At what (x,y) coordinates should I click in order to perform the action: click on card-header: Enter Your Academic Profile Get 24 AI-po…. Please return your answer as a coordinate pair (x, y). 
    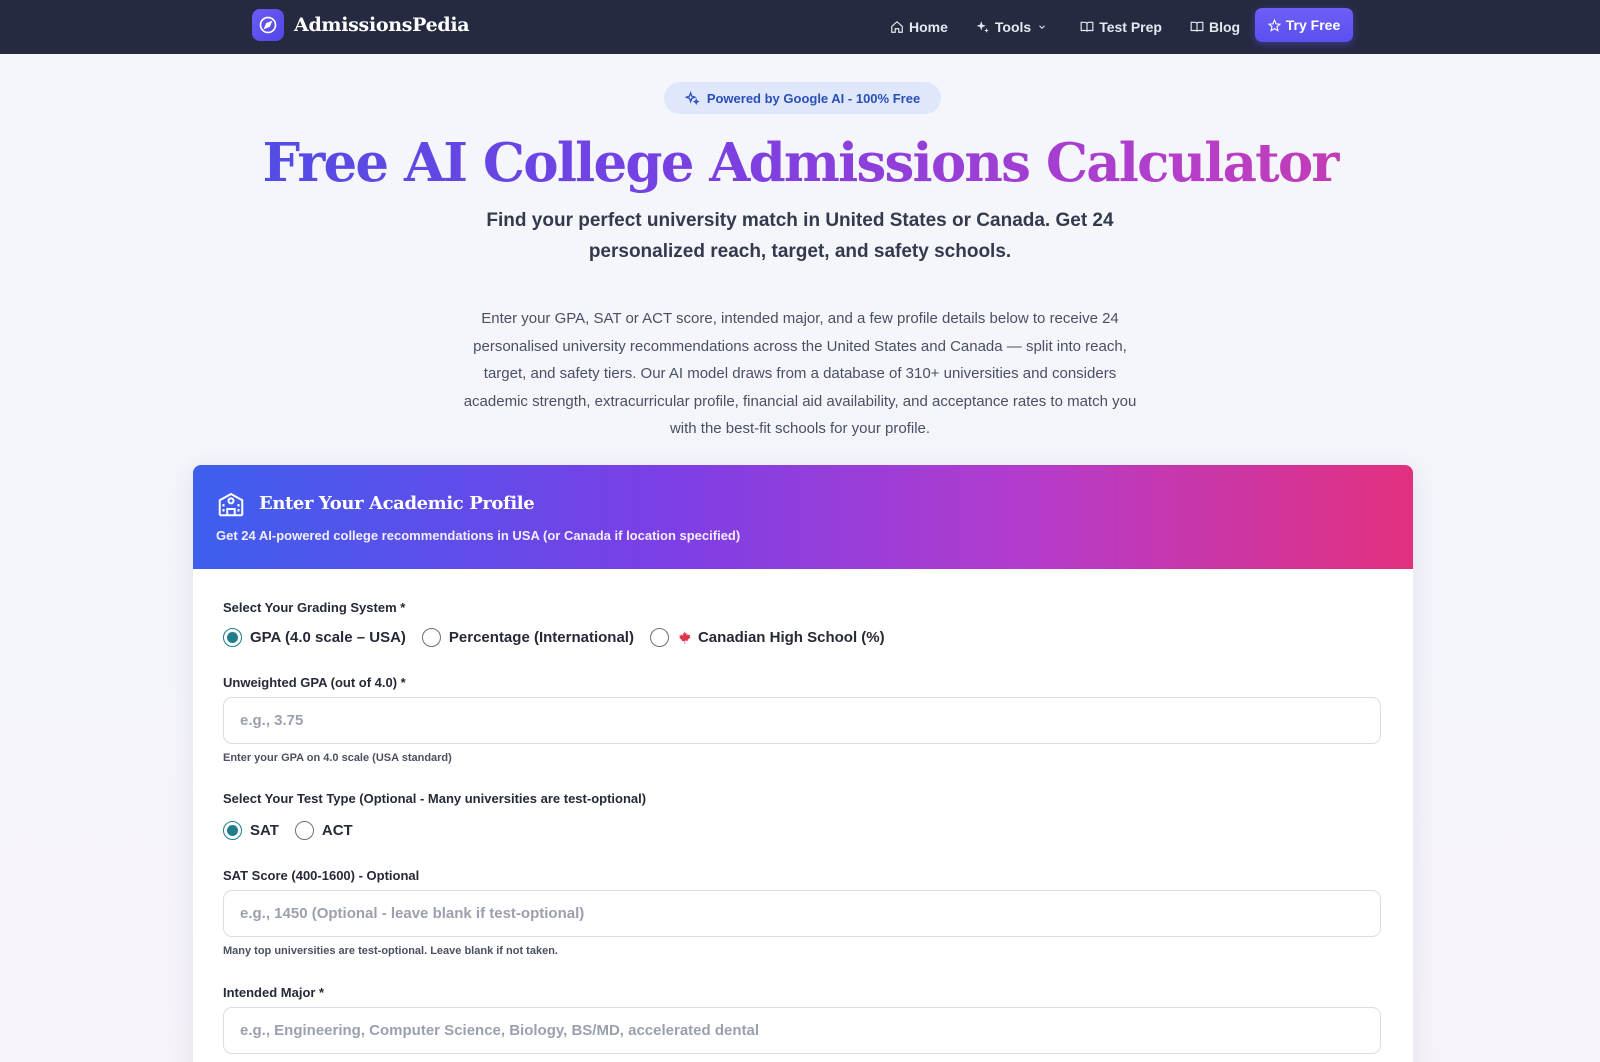
    Looking at the image, I should click on (803, 517).